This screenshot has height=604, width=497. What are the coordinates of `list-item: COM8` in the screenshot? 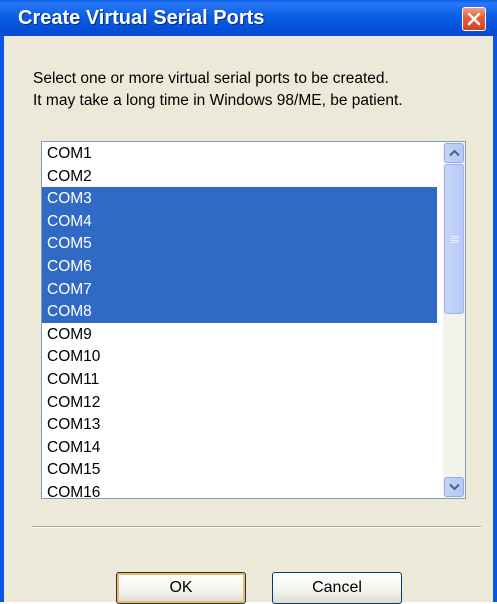 It's located at (239, 311).